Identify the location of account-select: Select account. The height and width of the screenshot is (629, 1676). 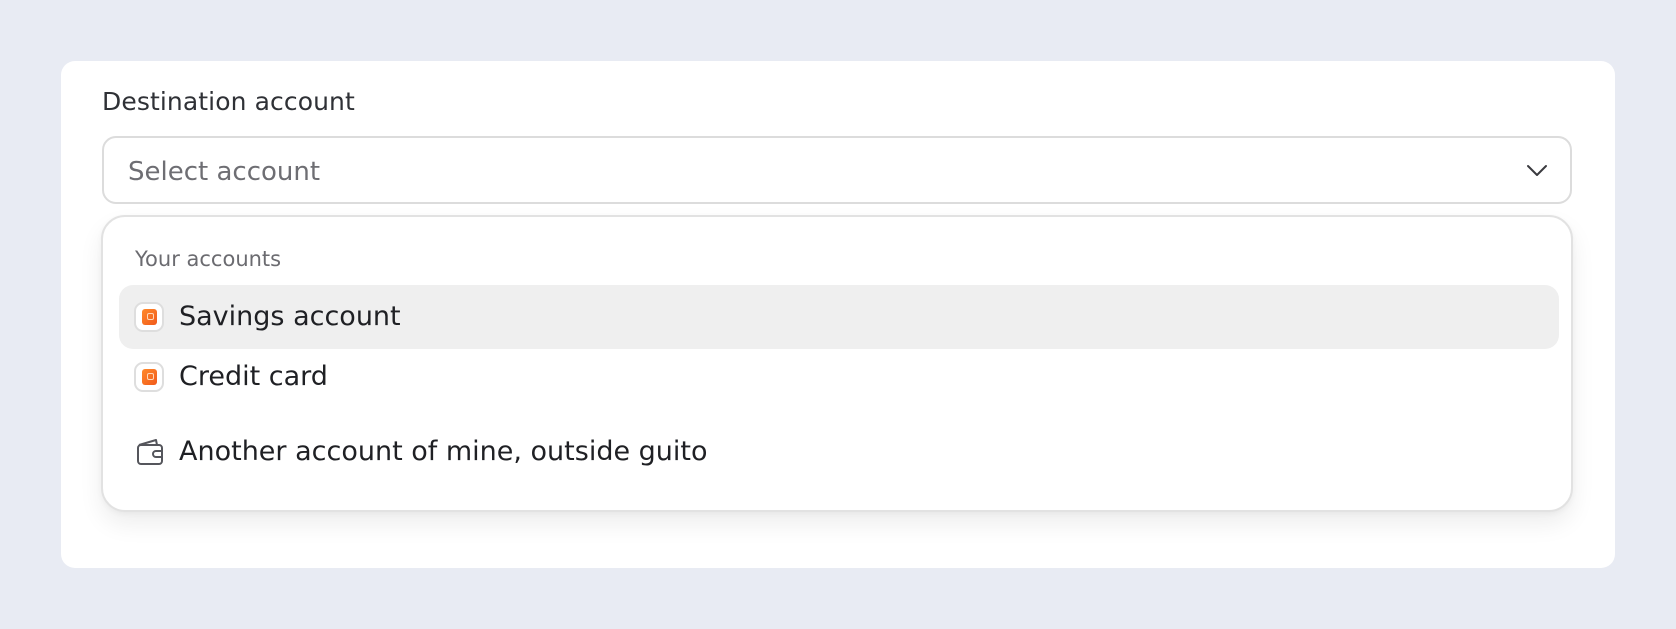
(837, 170).